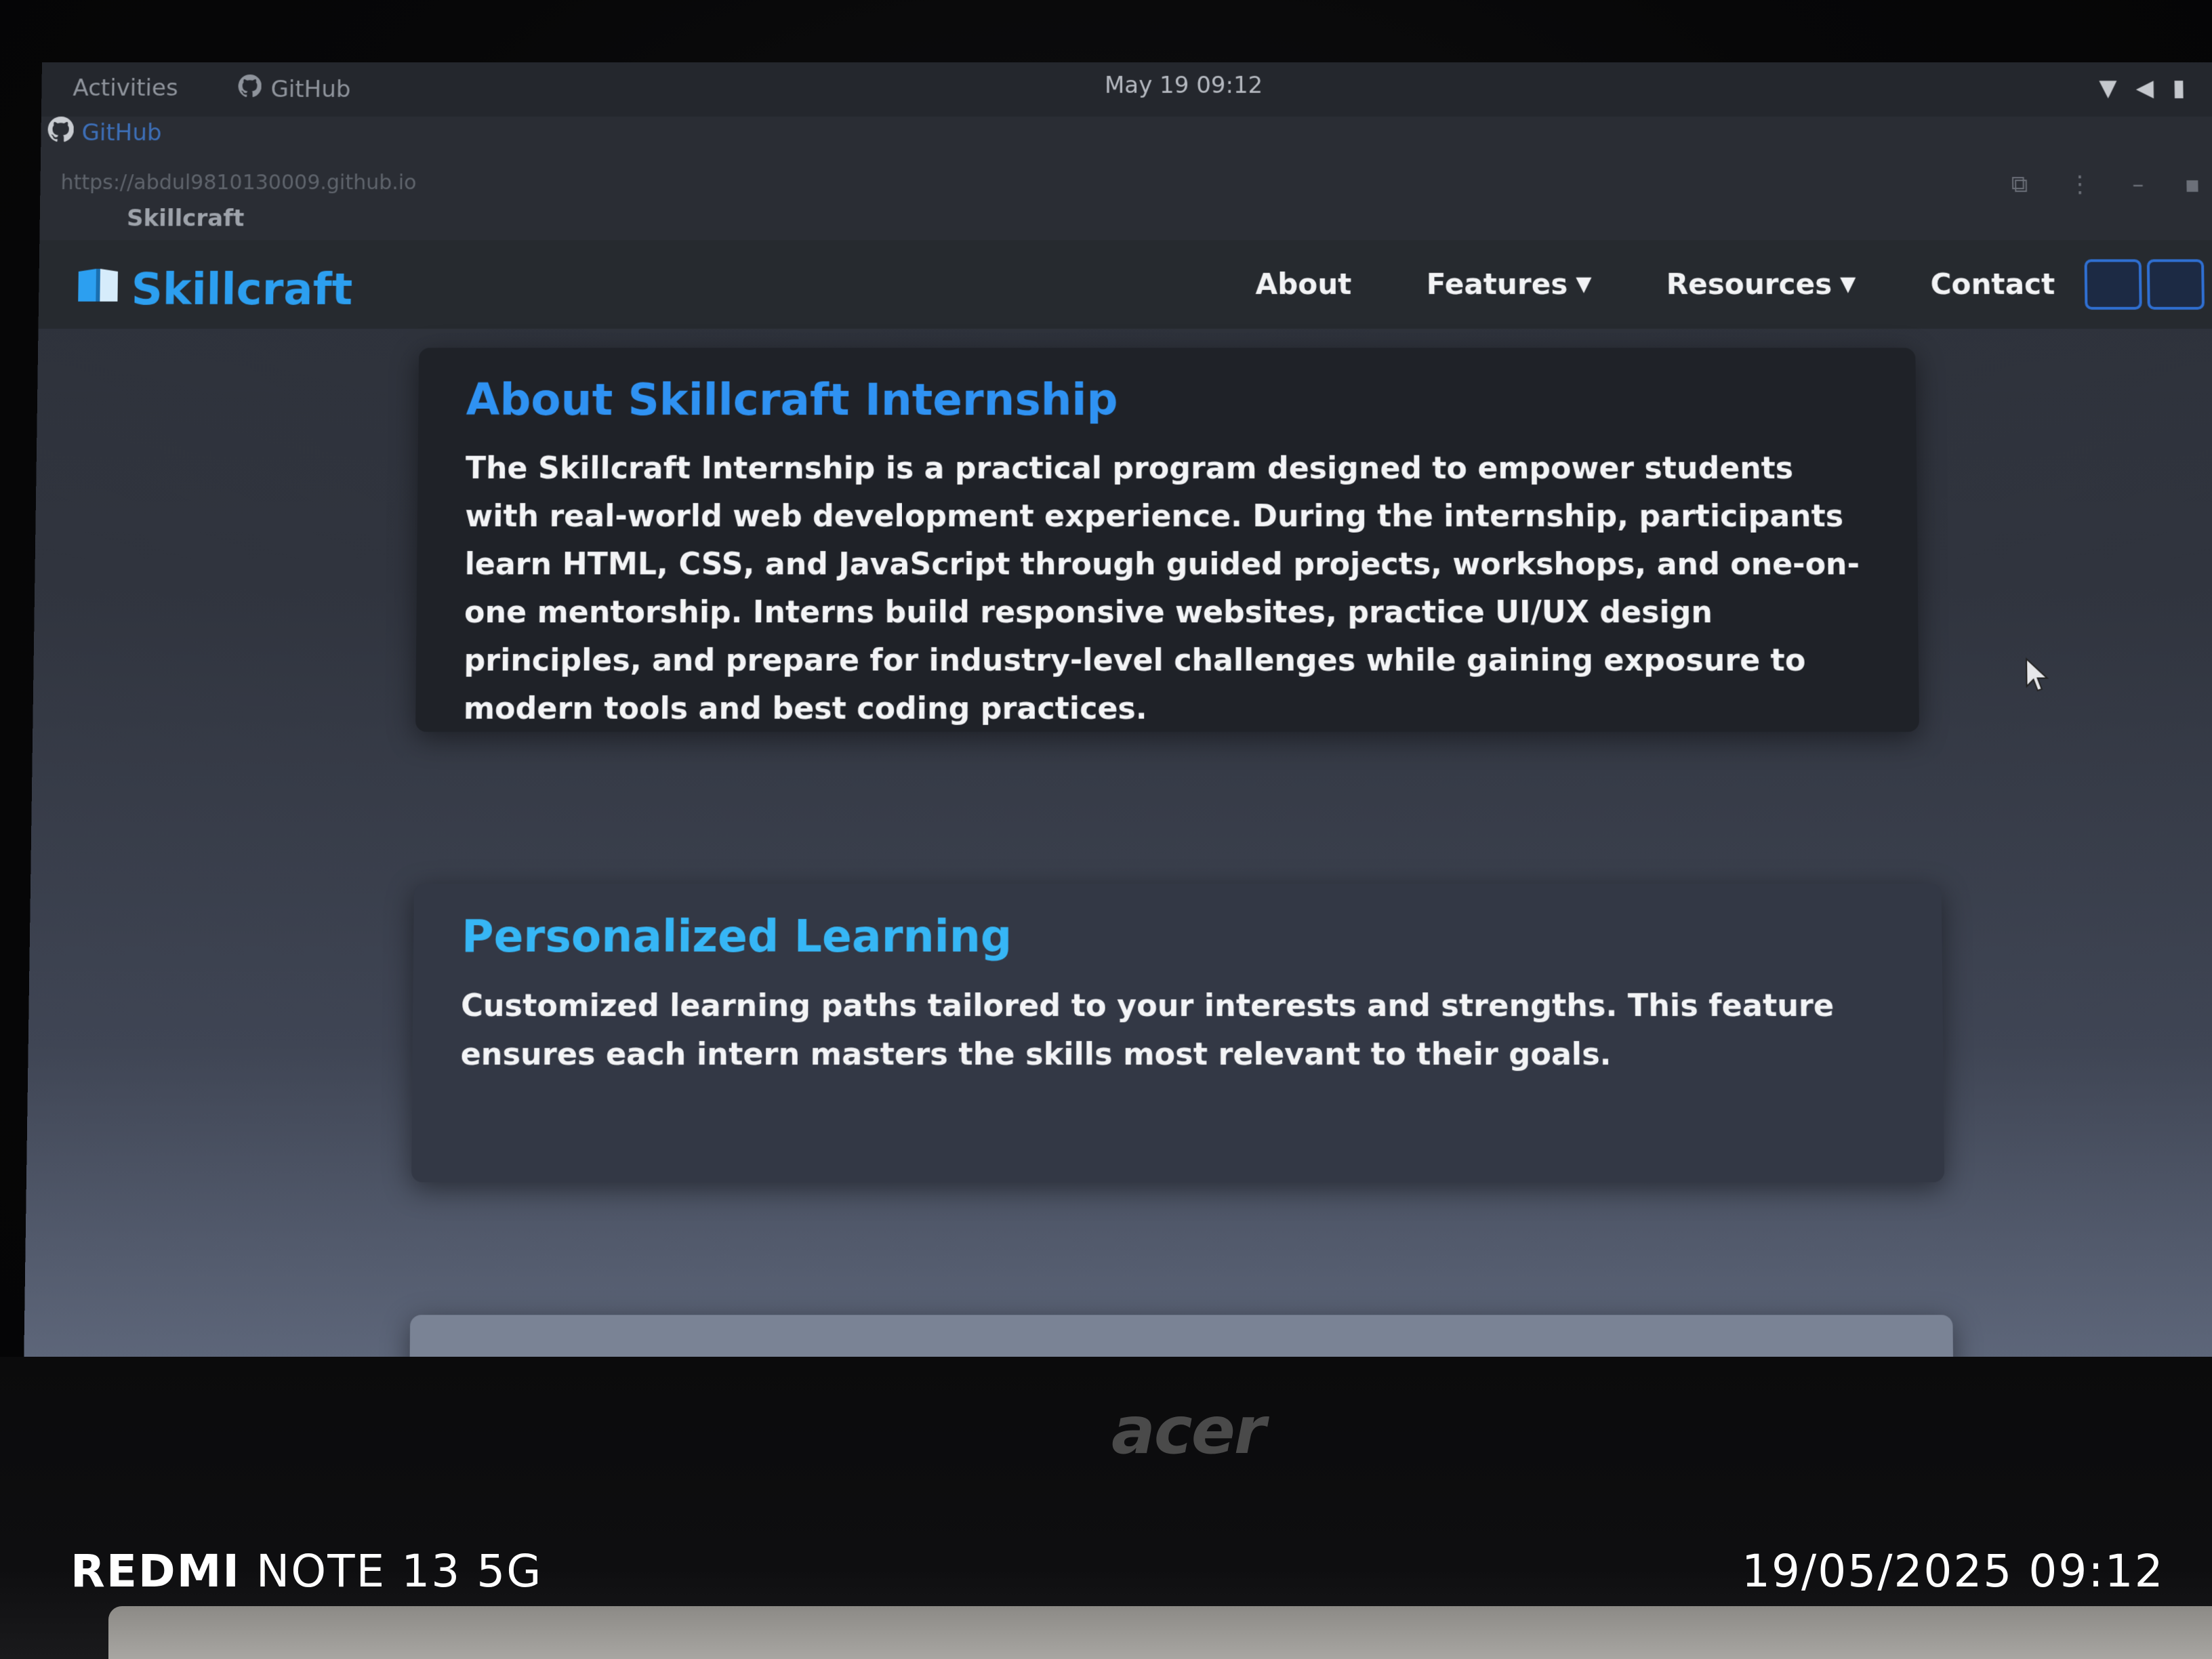 This screenshot has width=2212, height=1659. Describe the element at coordinates (121, 132) in the screenshot. I see `tab-title: GitHub` at that location.